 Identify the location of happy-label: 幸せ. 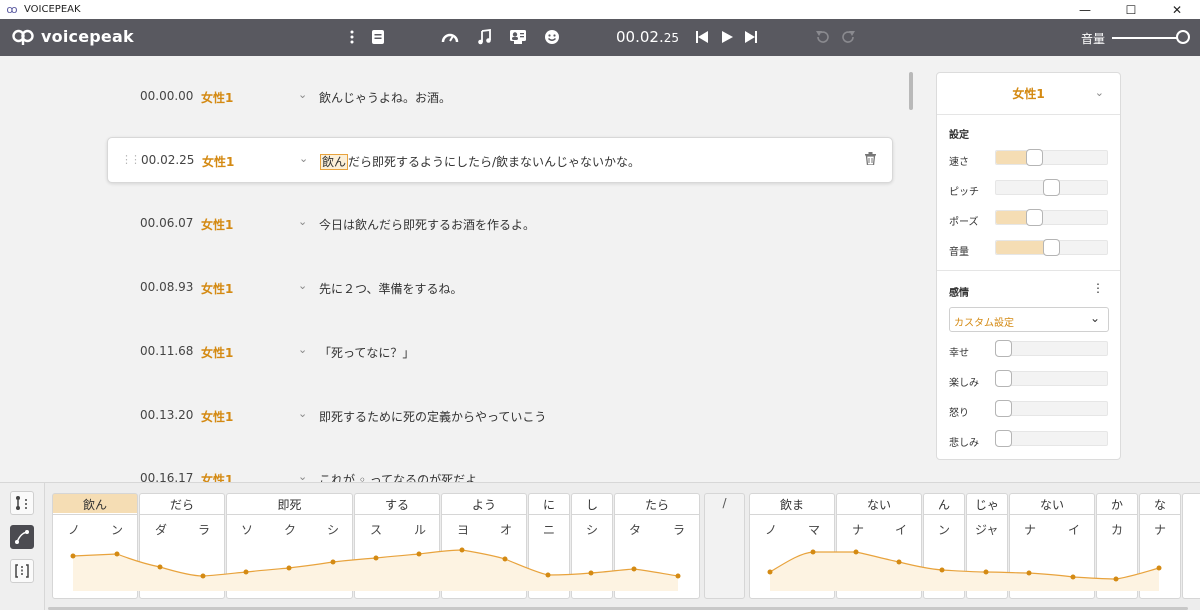
(959, 353).